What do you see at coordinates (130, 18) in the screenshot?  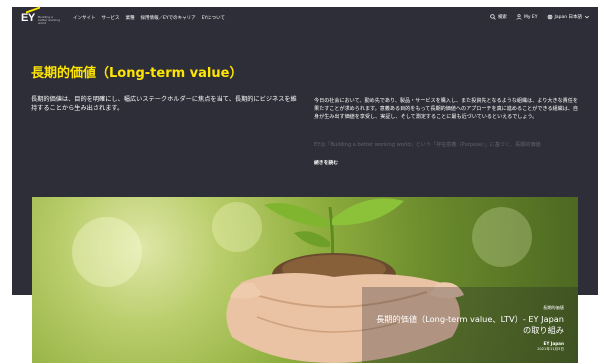 I see `nav-link-industries: 業種` at bounding box center [130, 18].